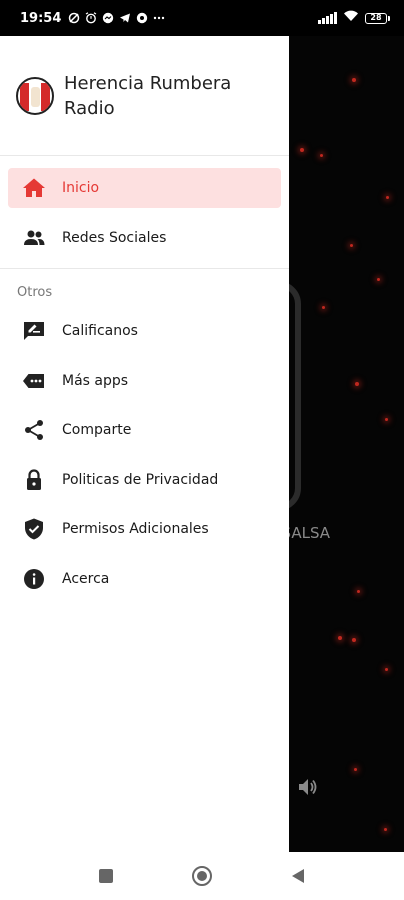 The image size is (404, 900). What do you see at coordinates (144, 579) in the screenshot?
I see `menu-item-acerca: Acerca` at bounding box center [144, 579].